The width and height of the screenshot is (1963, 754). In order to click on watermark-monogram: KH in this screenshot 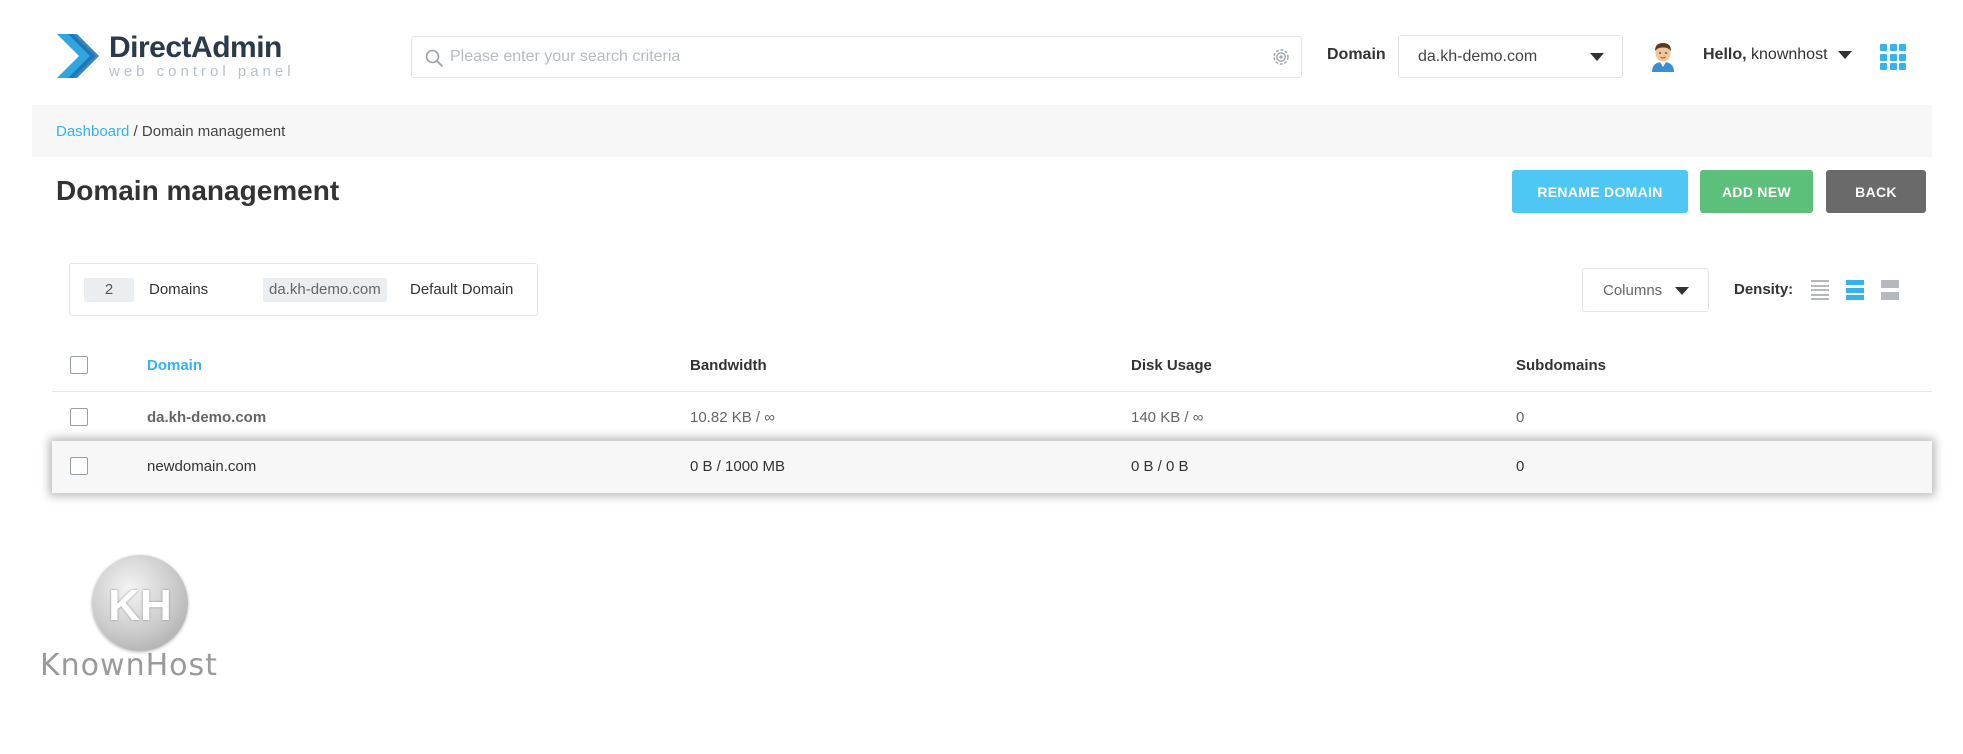, I will do `click(140, 605)`.